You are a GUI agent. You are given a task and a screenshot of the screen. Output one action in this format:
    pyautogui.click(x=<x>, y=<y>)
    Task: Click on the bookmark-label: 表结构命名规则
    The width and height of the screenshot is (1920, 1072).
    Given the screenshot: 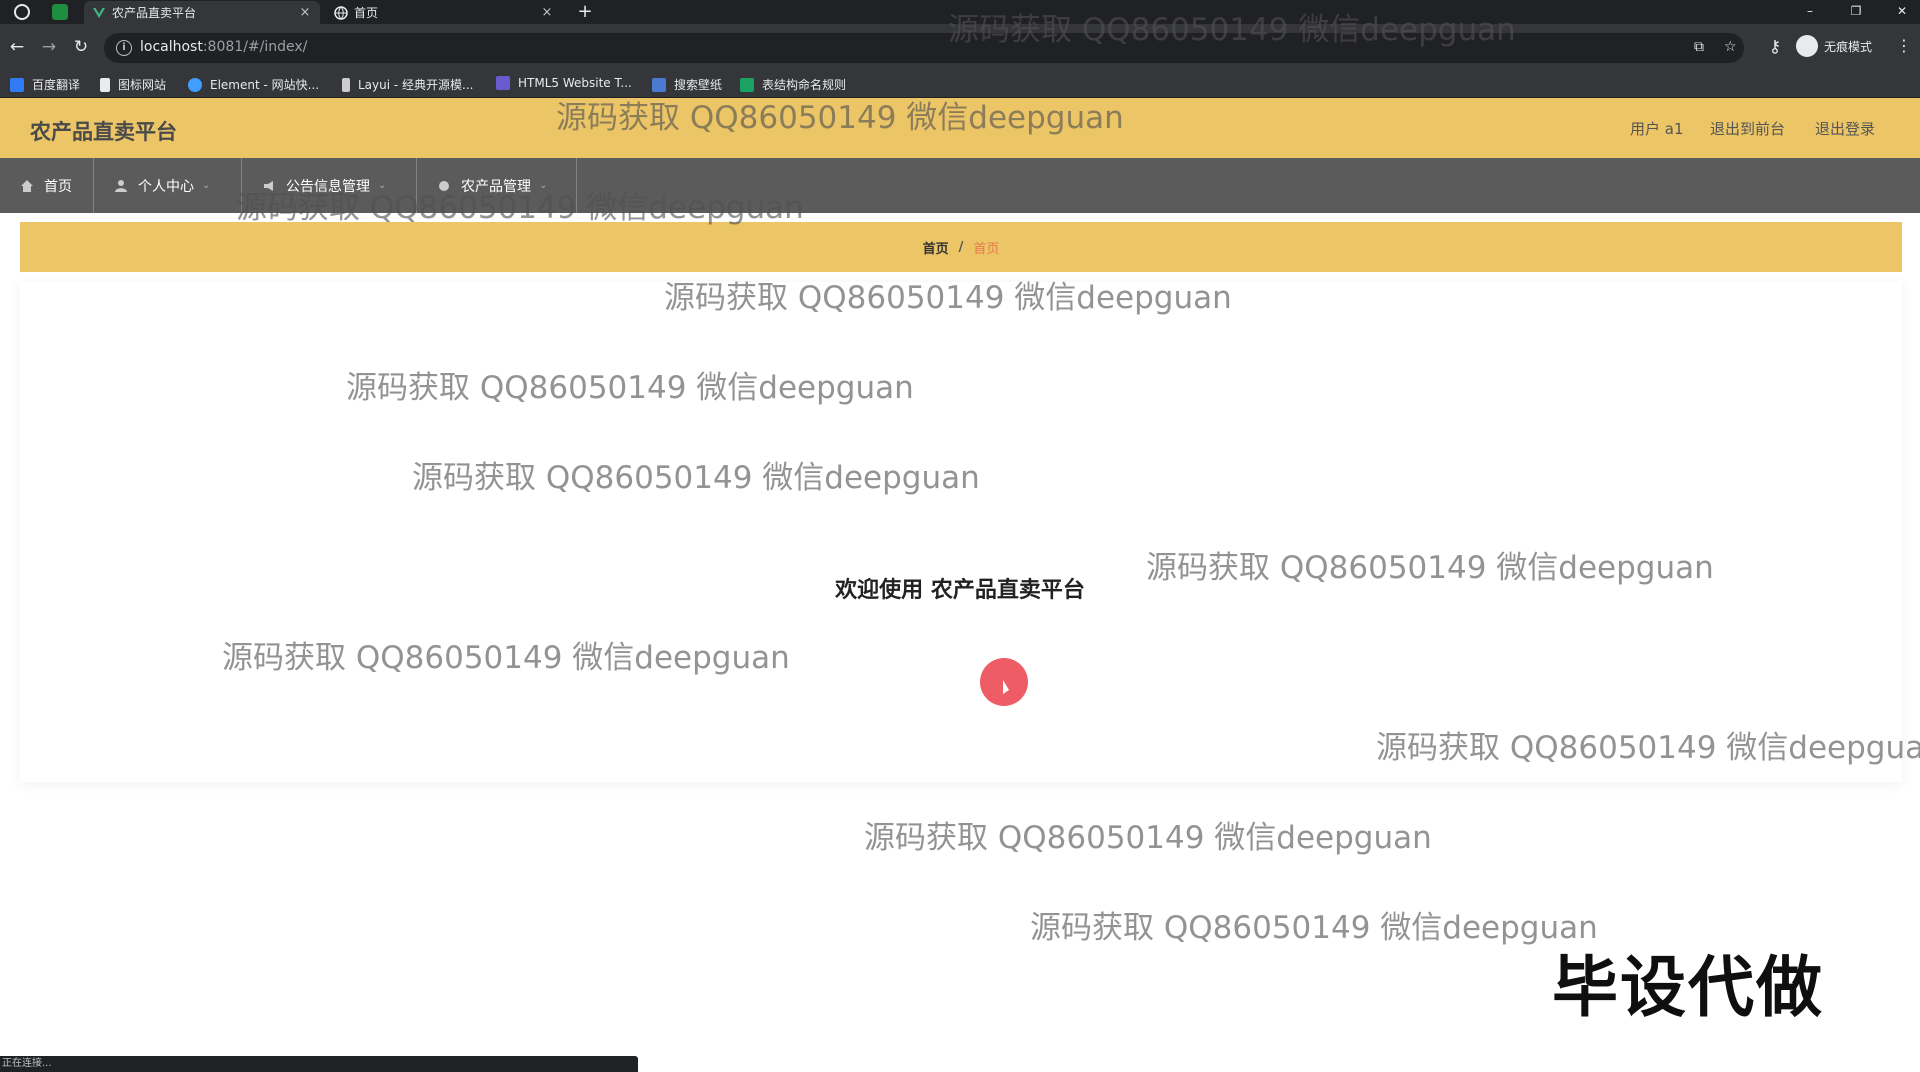 What is the action you would take?
    pyautogui.click(x=804, y=85)
    